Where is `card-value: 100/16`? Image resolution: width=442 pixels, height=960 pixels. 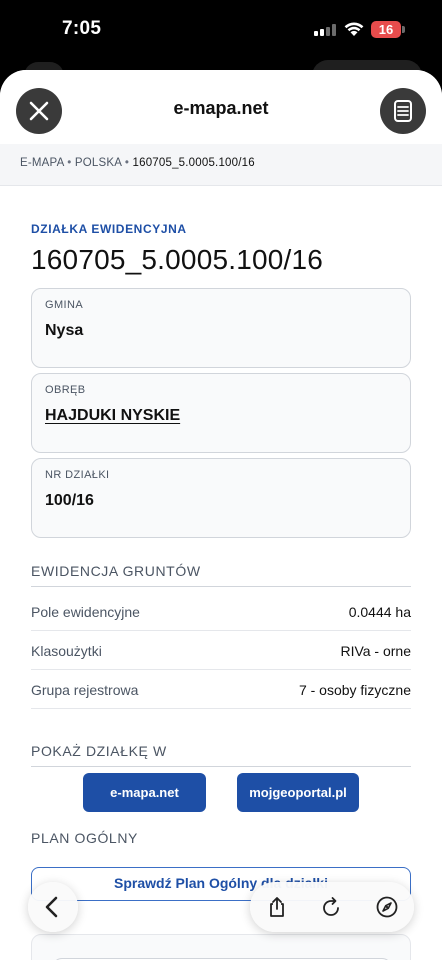
card-value: 100/16 is located at coordinates (69, 500).